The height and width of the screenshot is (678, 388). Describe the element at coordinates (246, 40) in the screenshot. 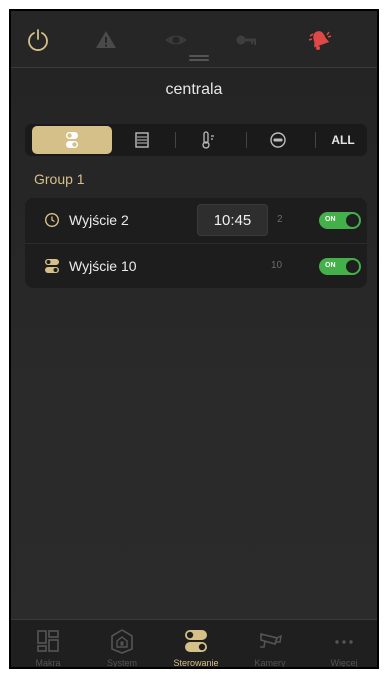

I see `key-icon` at that location.